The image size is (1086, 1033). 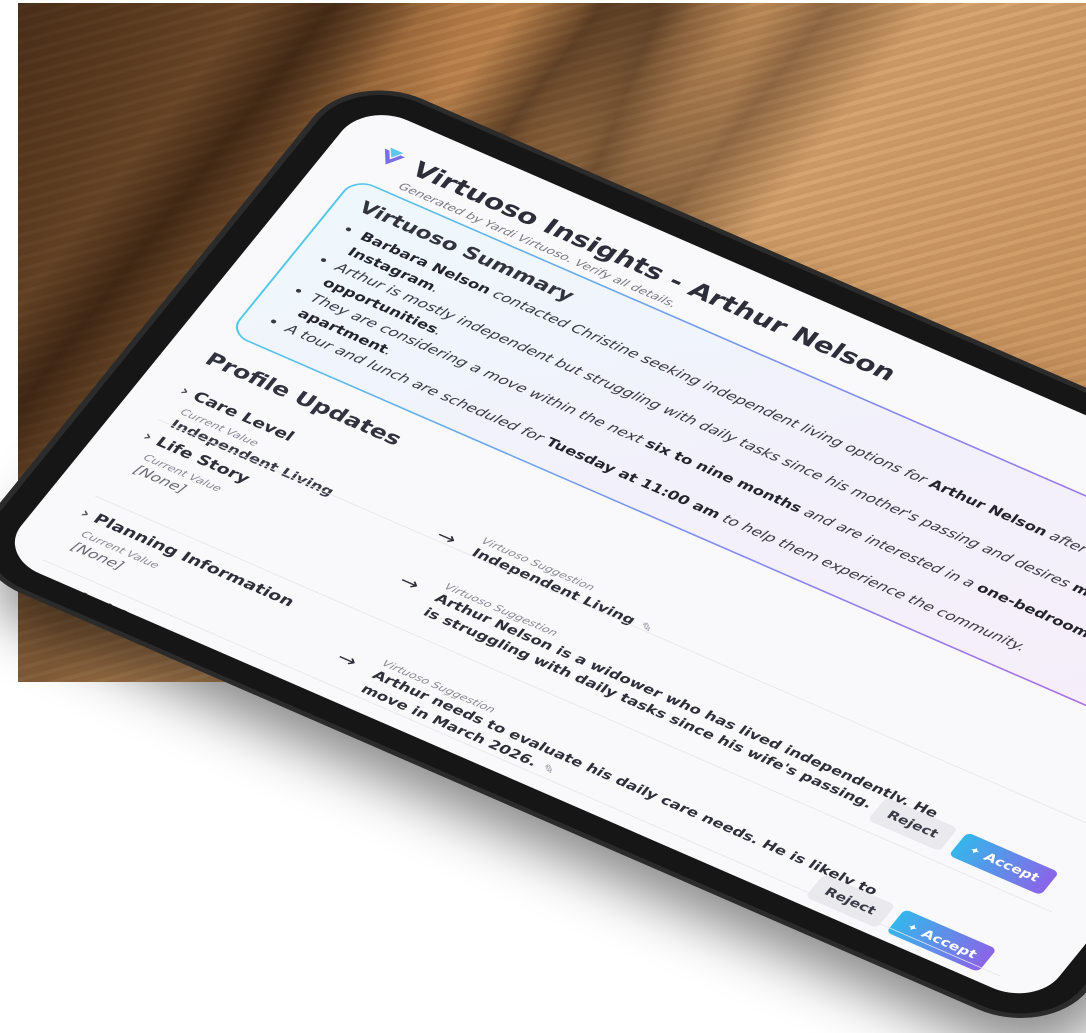 I want to click on virtuoso-logo-icon, so click(x=395, y=156).